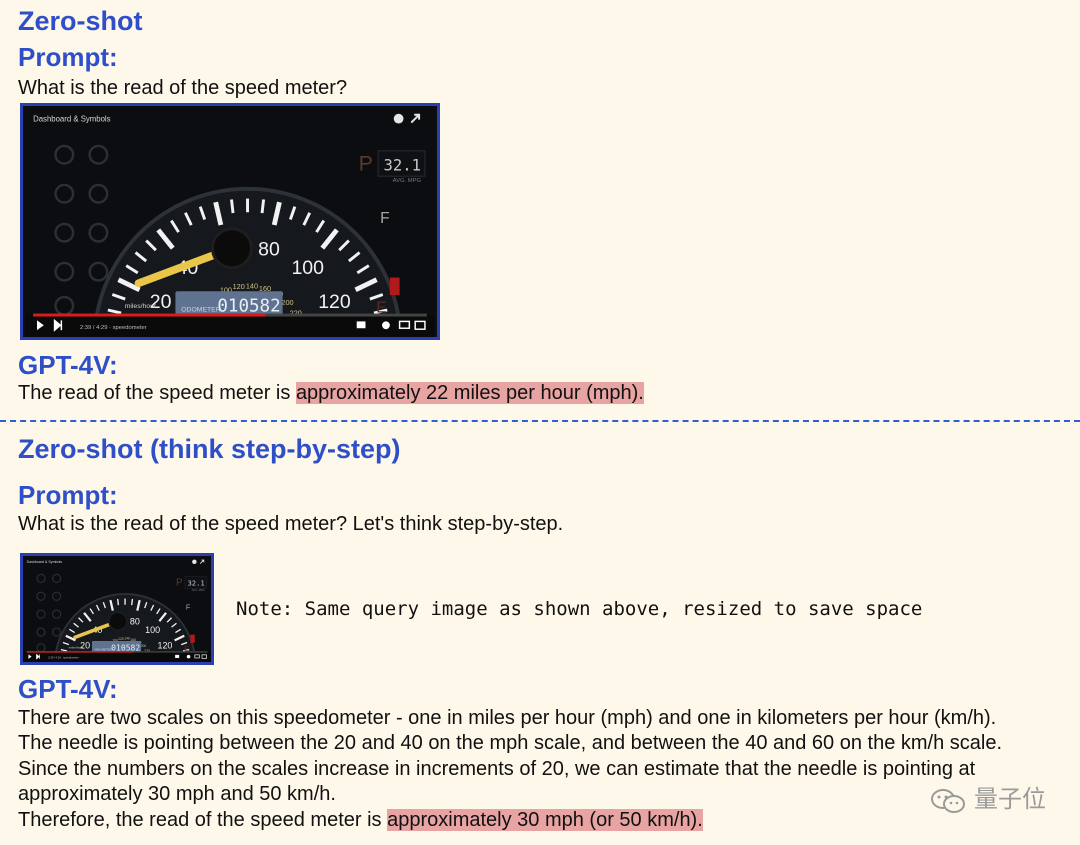  Describe the element at coordinates (177, 794) in the screenshot. I see `answer-line: approximately 30 mph and 50 km/h.` at that location.